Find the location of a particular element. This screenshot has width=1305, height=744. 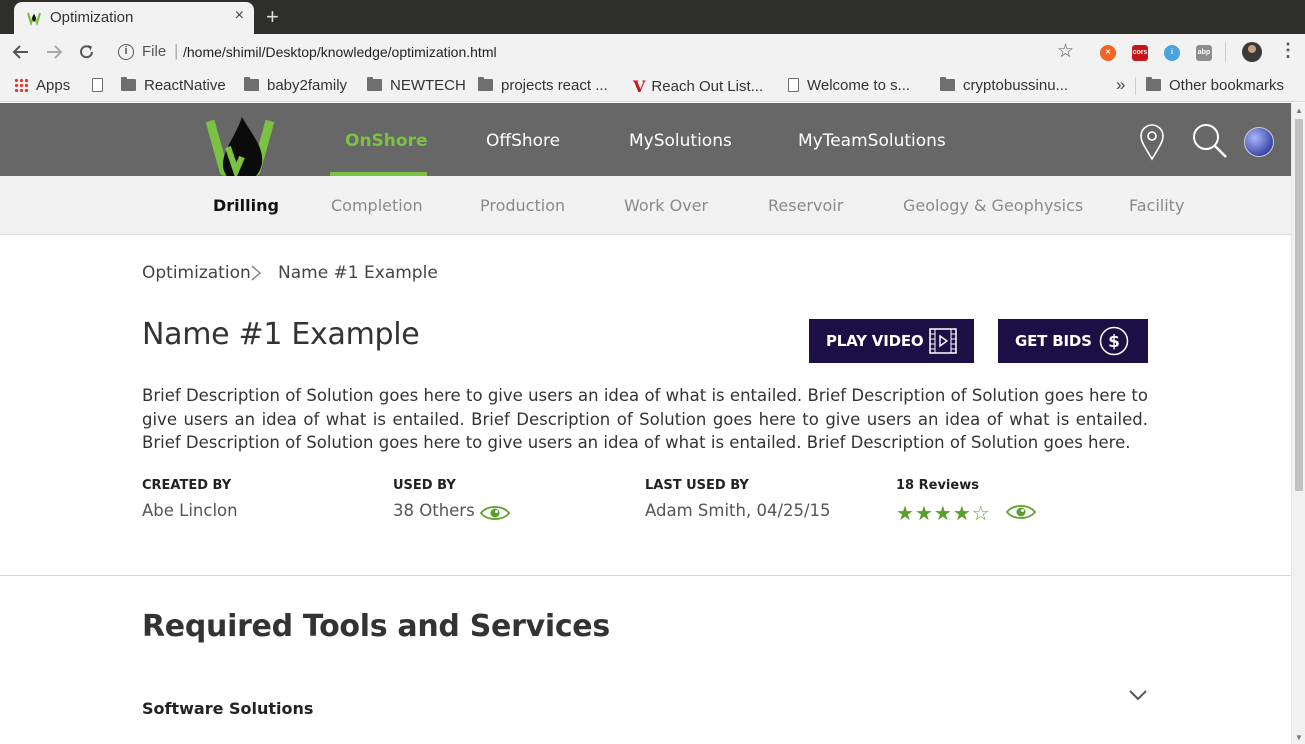

subnav-facility: Facility is located at coordinates (1156, 205).